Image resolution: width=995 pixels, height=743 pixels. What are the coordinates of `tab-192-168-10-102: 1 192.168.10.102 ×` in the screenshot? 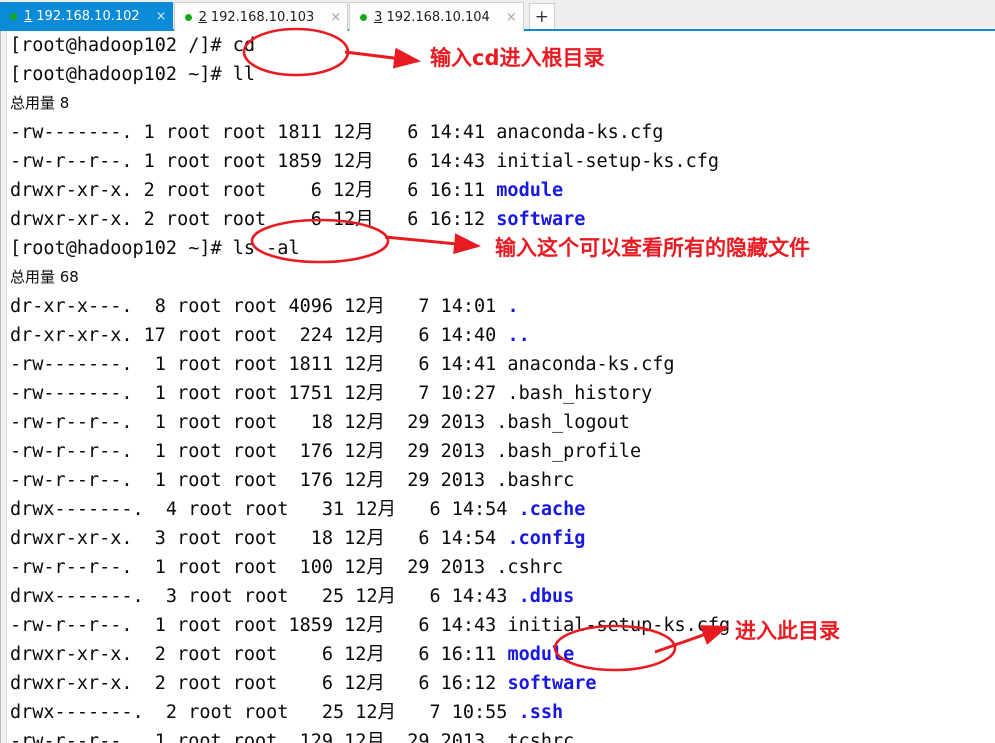 It's located at (86, 16).